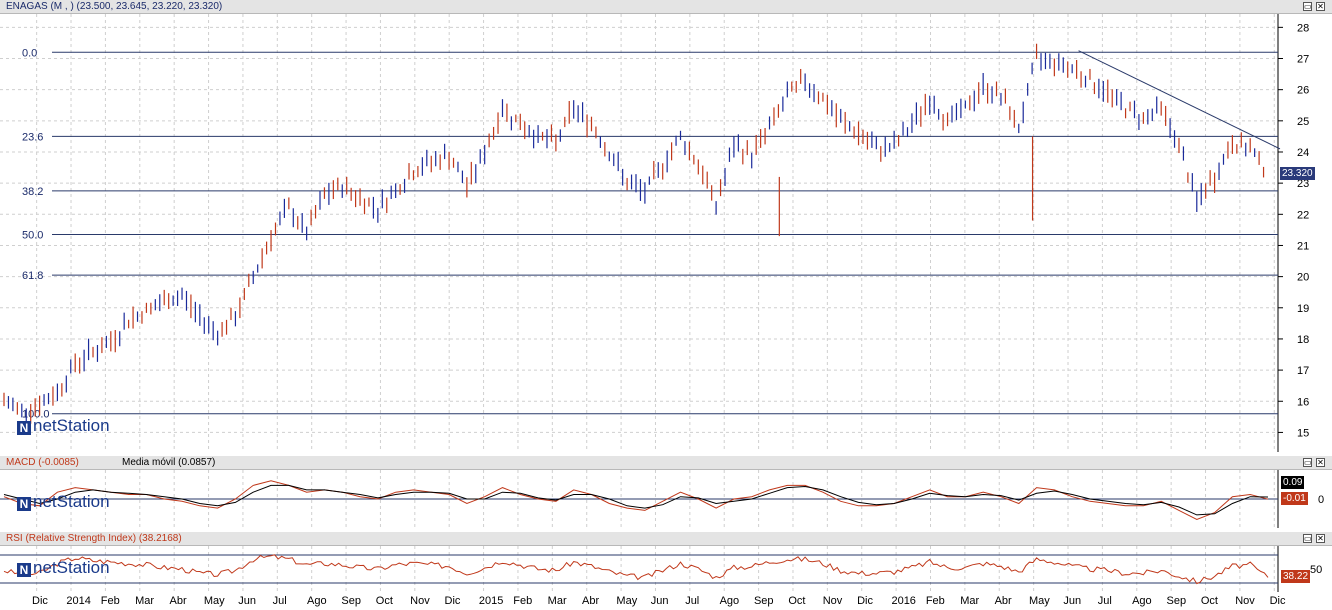 The height and width of the screenshot is (610, 1332). What do you see at coordinates (32, 276) in the screenshot?
I see `fib-level-label: 61.8` at bounding box center [32, 276].